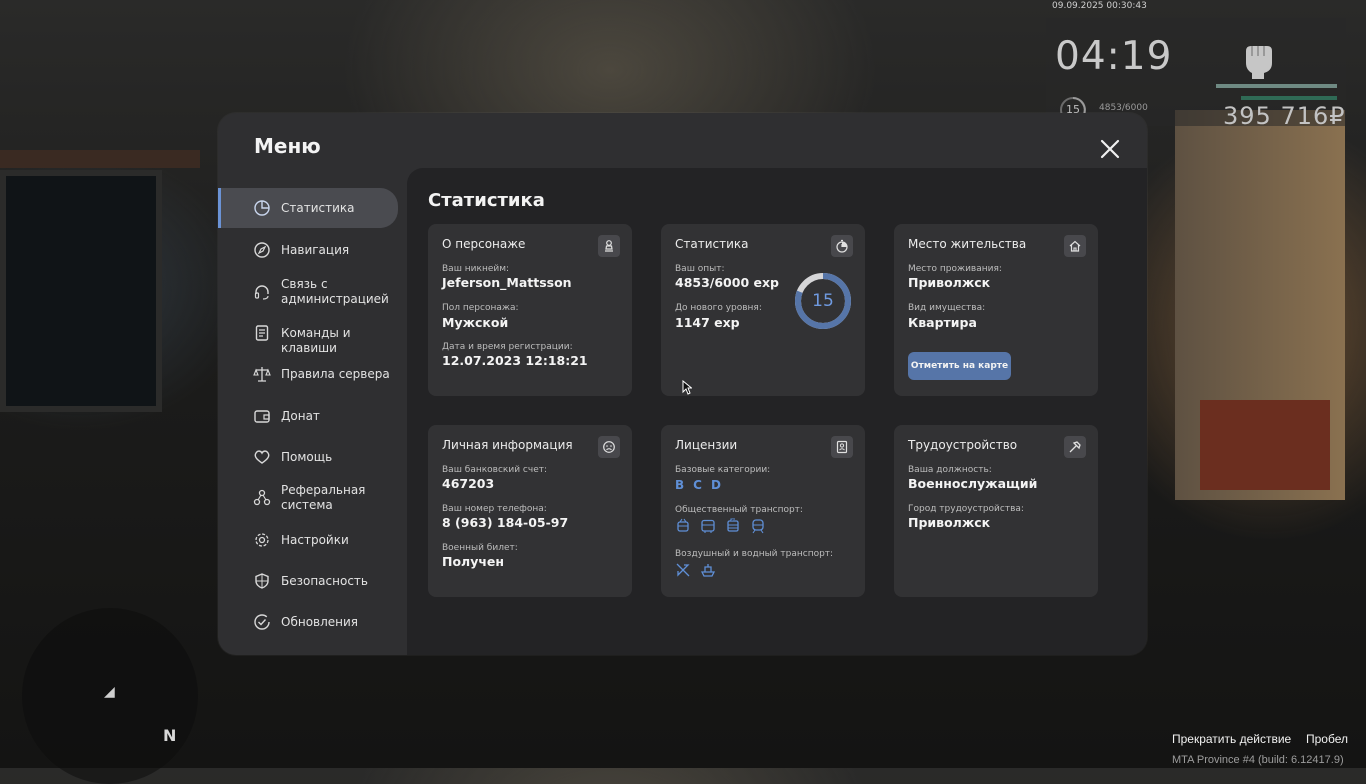  What do you see at coordinates (683, 570) in the screenshot?
I see `airplane-icon` at bounding box center [683, 570].